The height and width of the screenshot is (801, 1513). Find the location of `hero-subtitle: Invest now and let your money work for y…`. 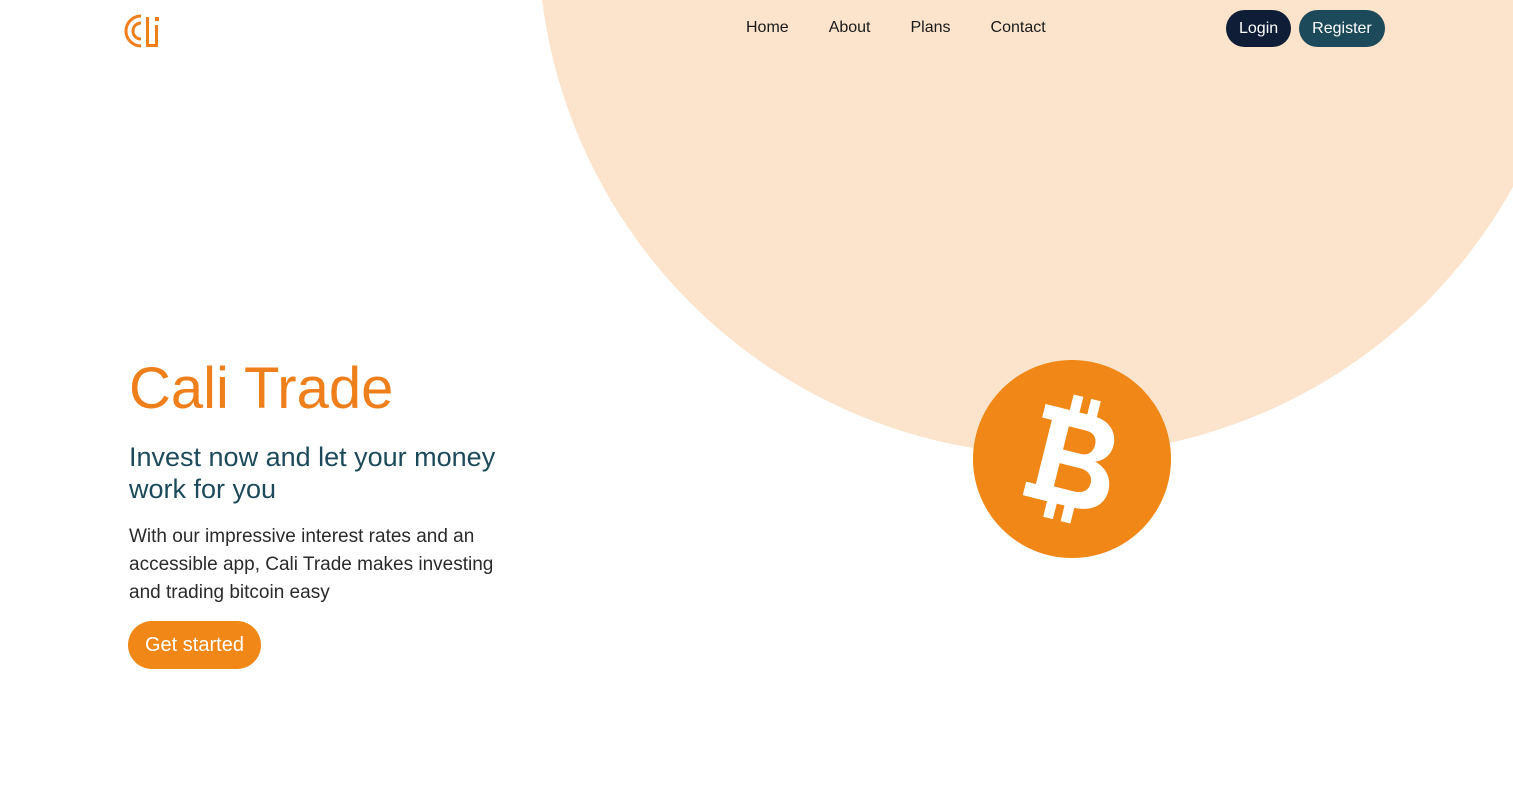

hero-subtitle: Invest now and let your money work for y… is located at coordinates (312, 473).